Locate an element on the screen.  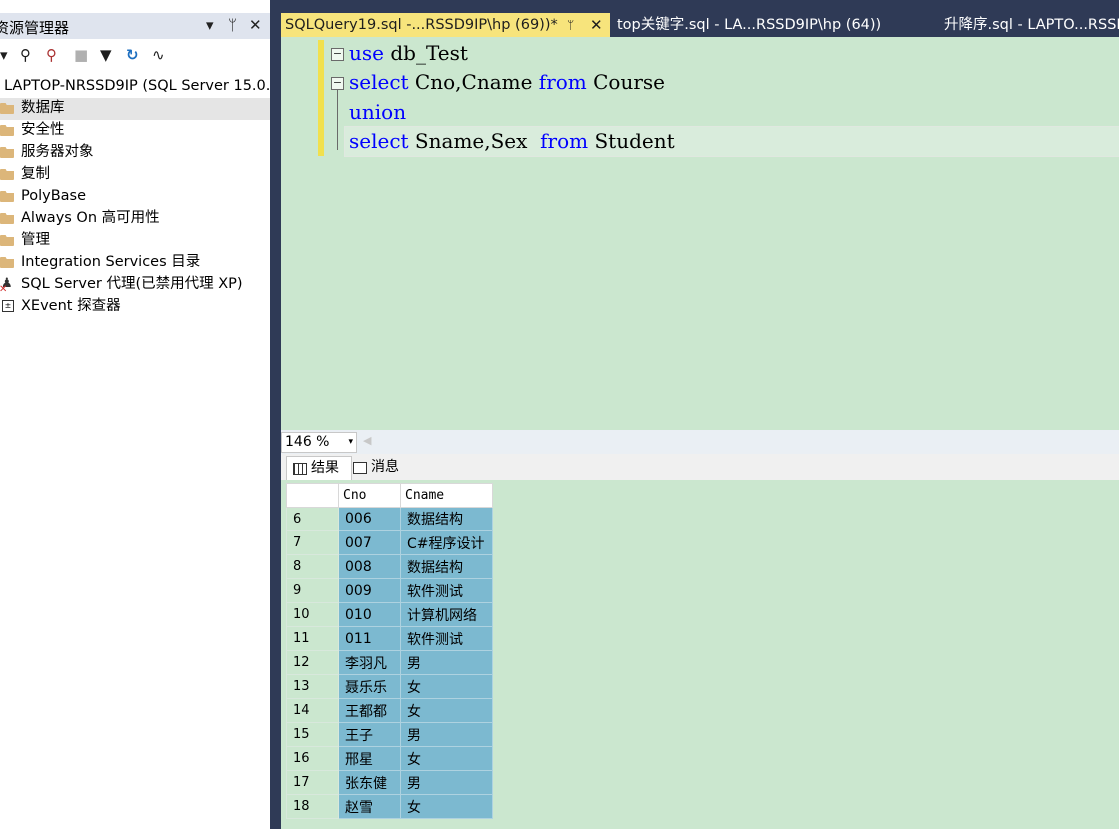
cno-cell: 李羽凡 is located at coordinates (369, 662).